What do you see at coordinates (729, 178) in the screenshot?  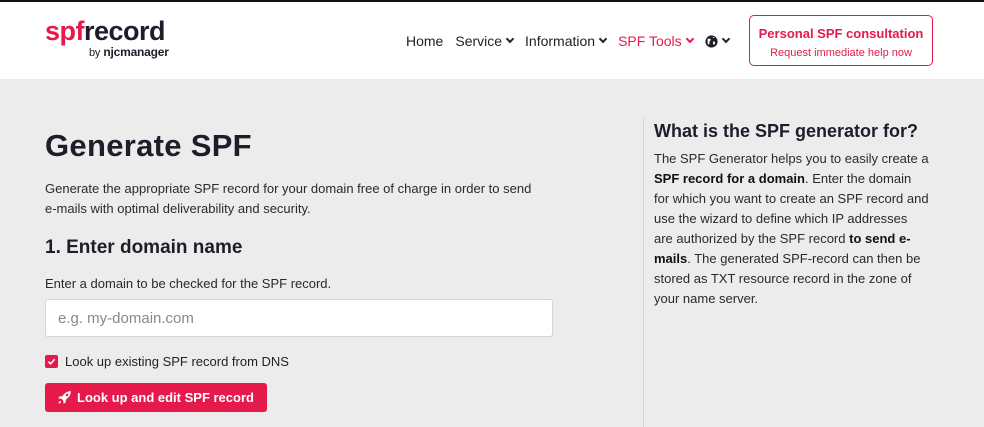 I see `info-text-bold-1: SPF record for a domain` at bounding box center [729, 178].